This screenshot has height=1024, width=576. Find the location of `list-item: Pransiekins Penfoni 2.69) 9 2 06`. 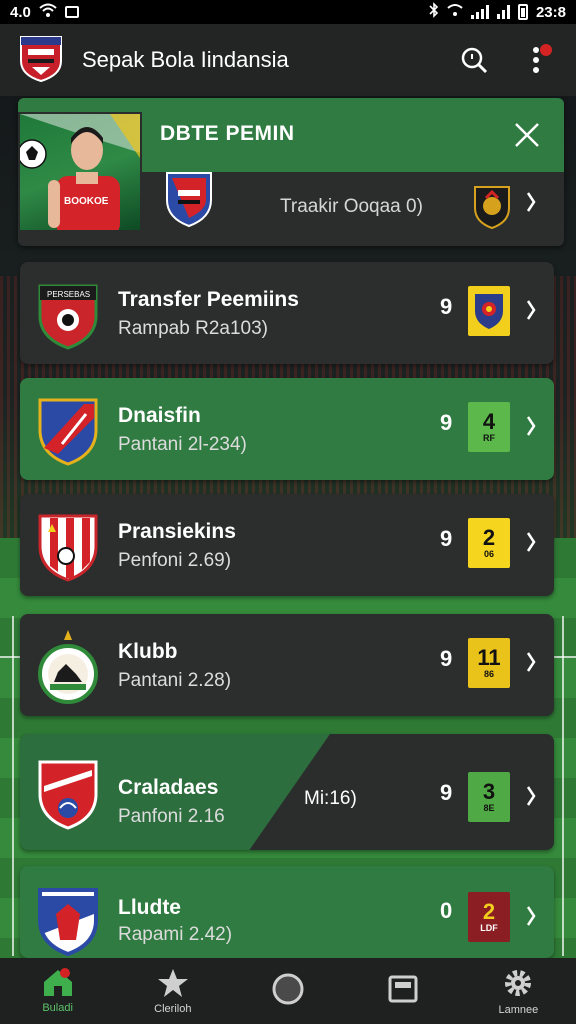

list-item: Pransiekins Penfoni 2.69) 9 2 06 is located at coordinates (287, 545).